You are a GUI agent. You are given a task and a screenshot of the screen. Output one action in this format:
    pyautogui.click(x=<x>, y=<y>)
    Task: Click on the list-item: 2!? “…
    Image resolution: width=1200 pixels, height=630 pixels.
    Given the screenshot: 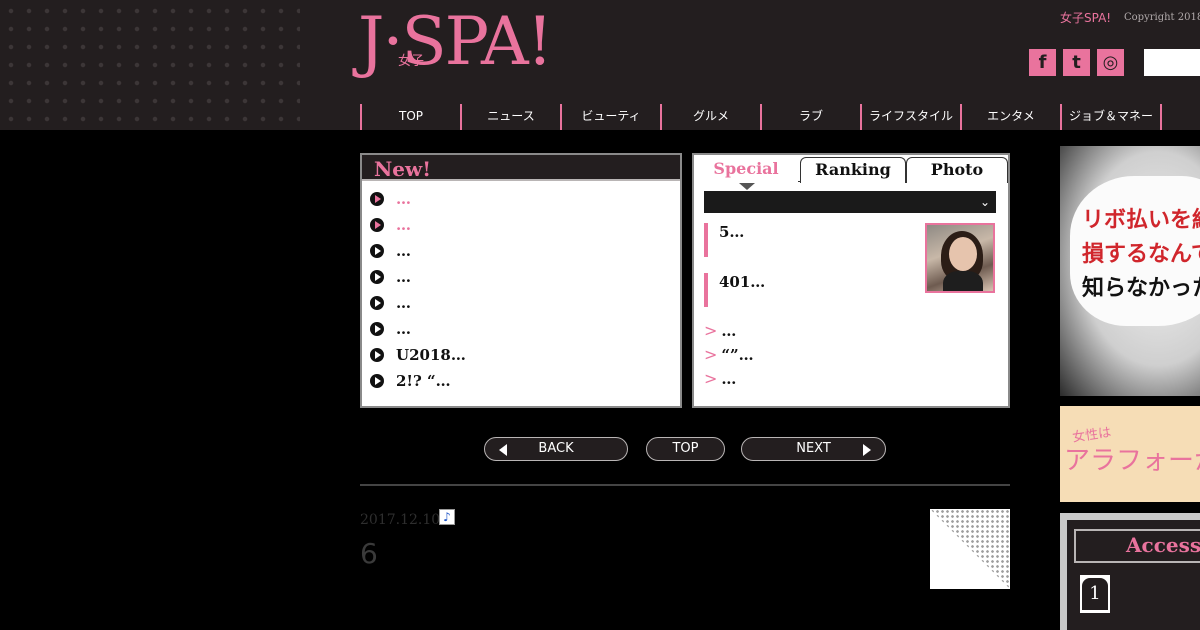 What is the action you would take?
    pyautogui.click(x=525, y=381)
    